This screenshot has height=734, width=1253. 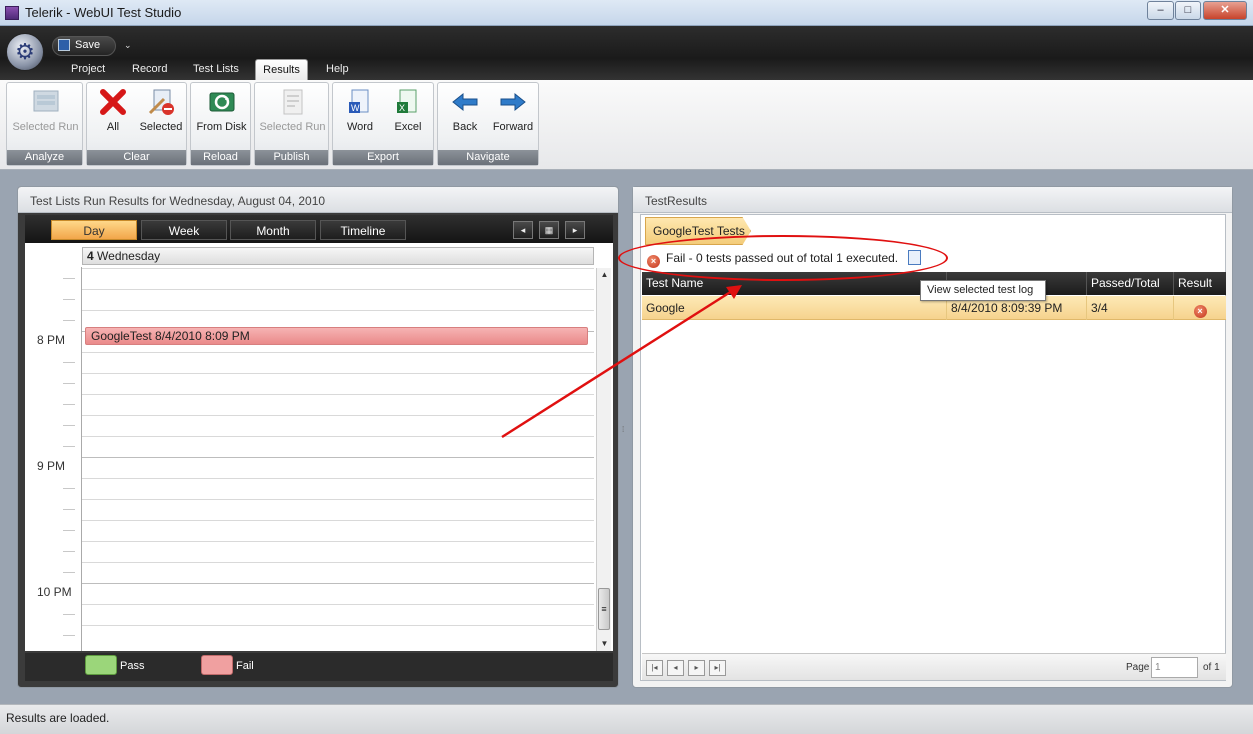 What do you see at coordinates (626, 719) in the screenshot?
I see `status-bar: Results are loaded.` at bounding box center [626, 719].